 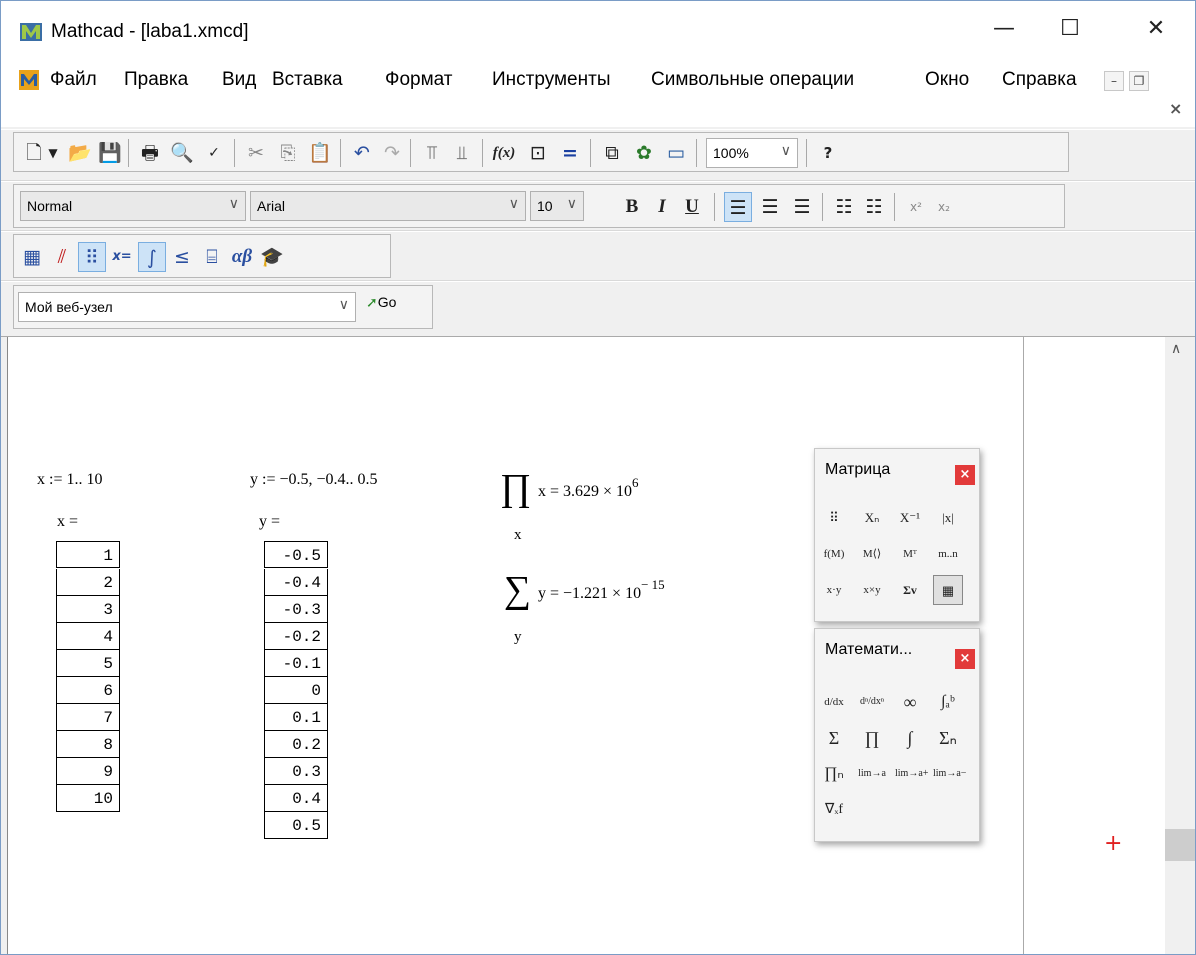 What do you see at coordinates (320, 153) in the screenshot?
I see `paste-icon: 📋` at bounding box center [320, 153].